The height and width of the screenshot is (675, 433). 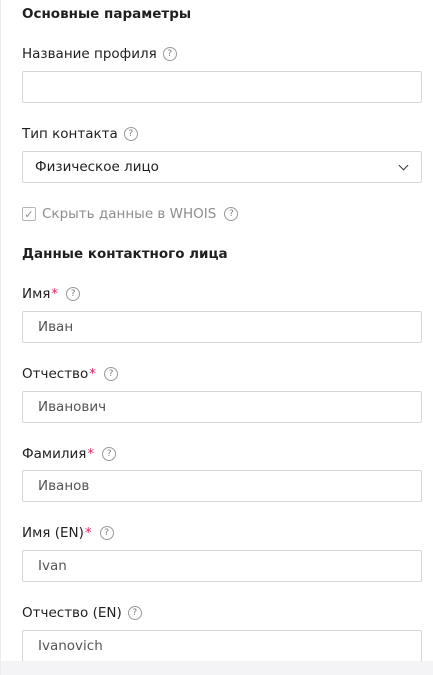 I want to click on first-name-label: Имя * ?, so click(x=51, y=294).